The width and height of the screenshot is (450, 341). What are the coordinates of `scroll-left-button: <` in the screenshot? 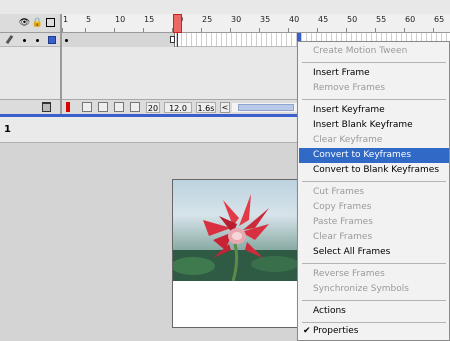 It's located at (225, 107).